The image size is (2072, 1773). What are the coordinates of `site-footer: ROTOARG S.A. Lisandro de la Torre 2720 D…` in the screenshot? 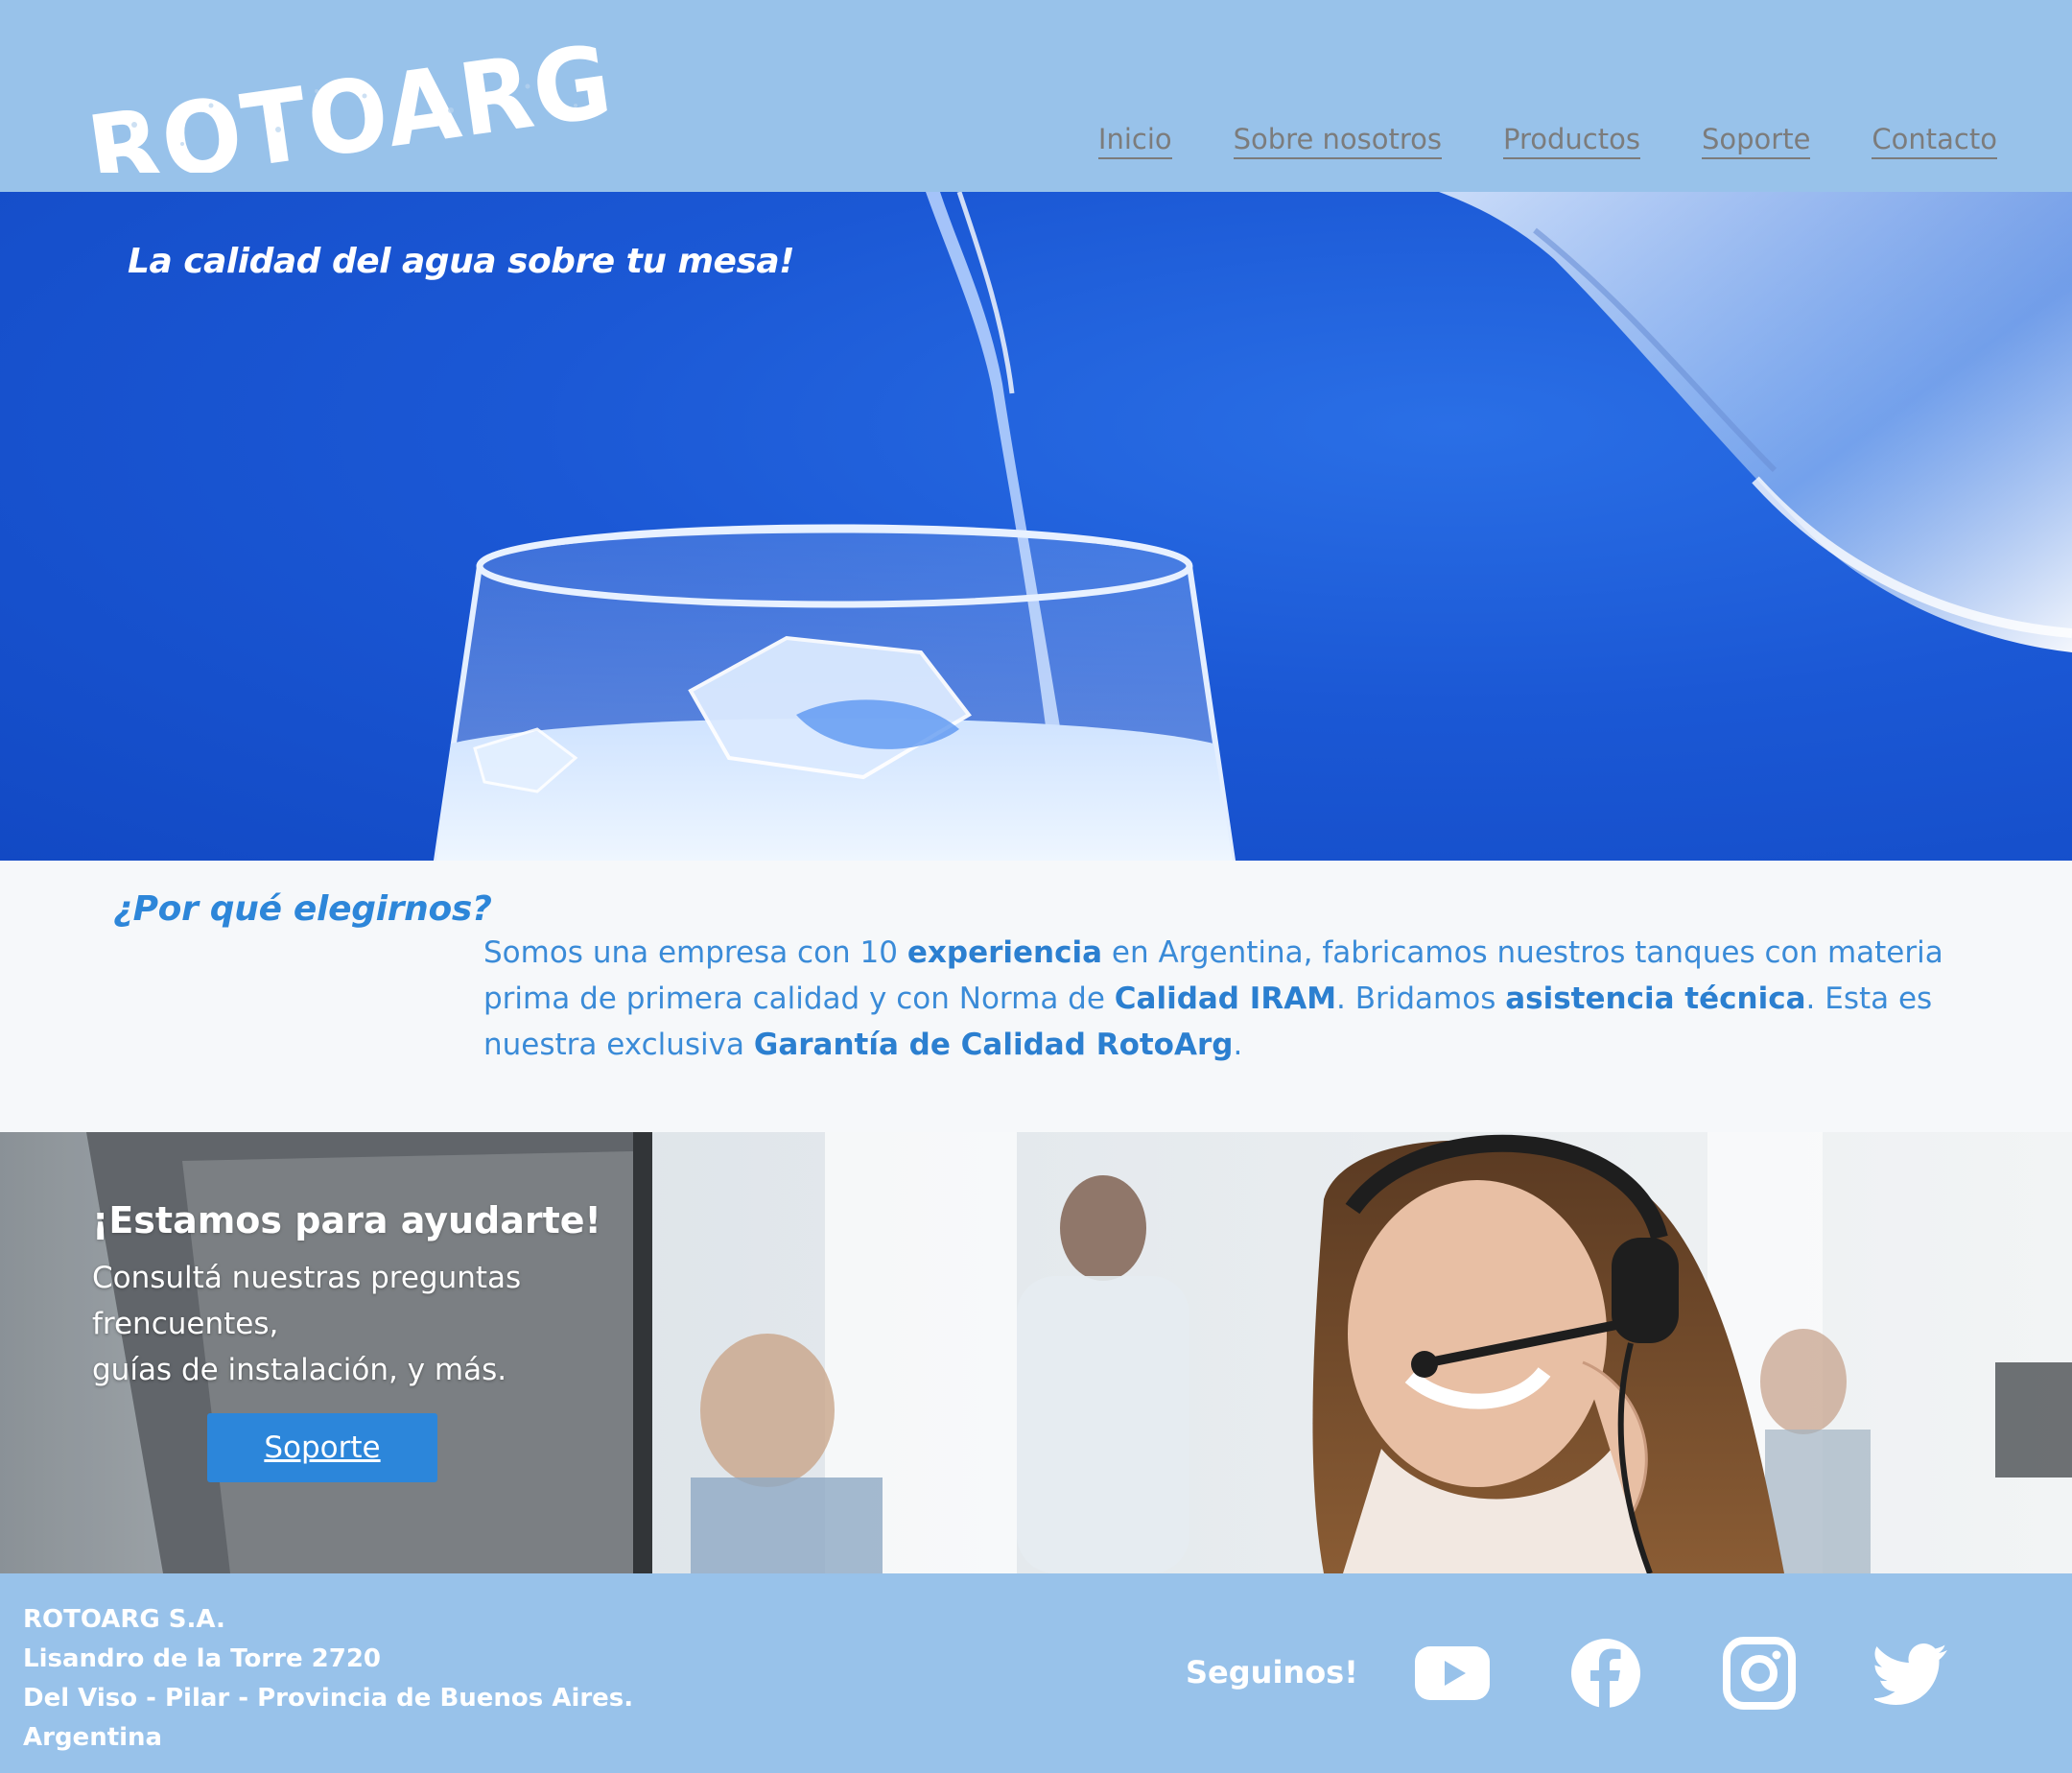 It's located at (1036, 1673).